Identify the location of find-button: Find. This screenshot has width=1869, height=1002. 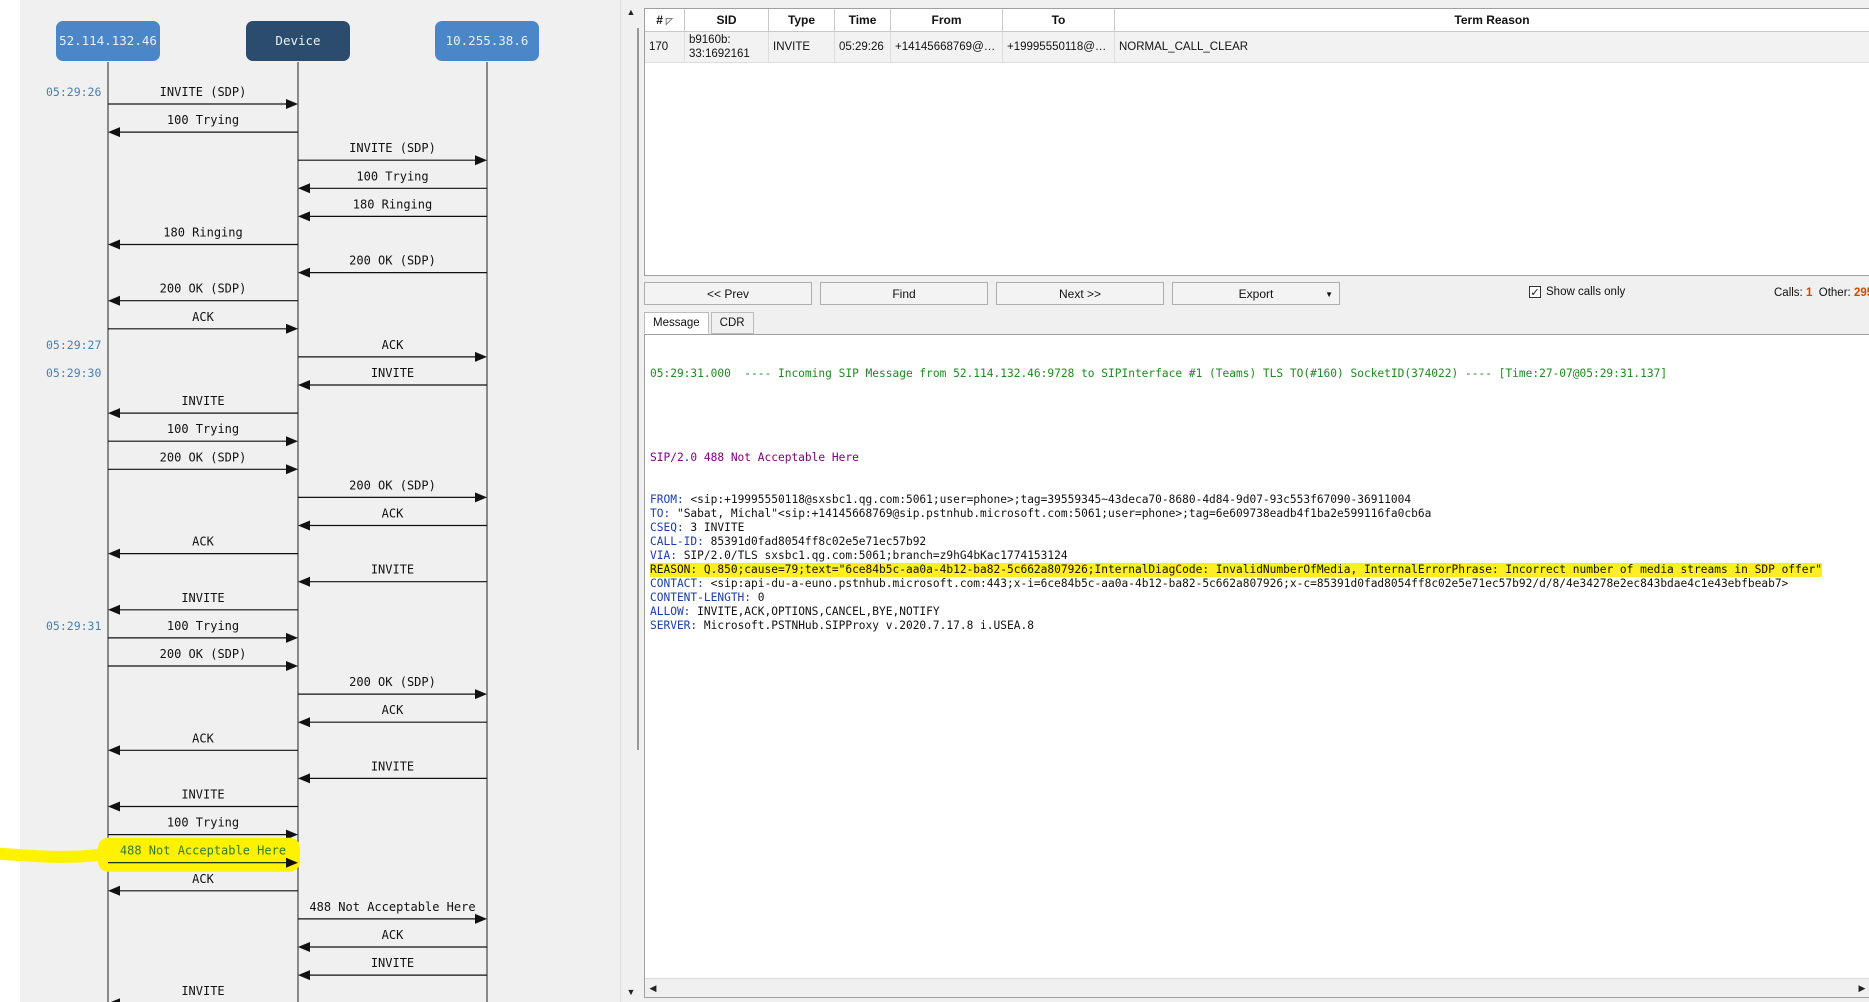
(904, 293).